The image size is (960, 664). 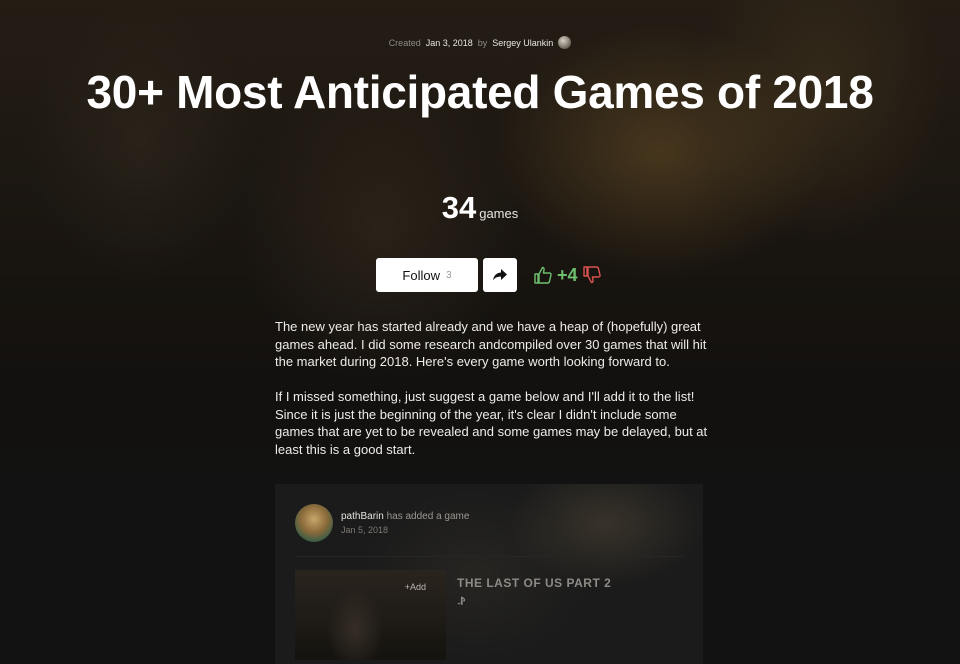 I want to click on collection-actions: Follow 3 +4, so click(x=489, y=275).